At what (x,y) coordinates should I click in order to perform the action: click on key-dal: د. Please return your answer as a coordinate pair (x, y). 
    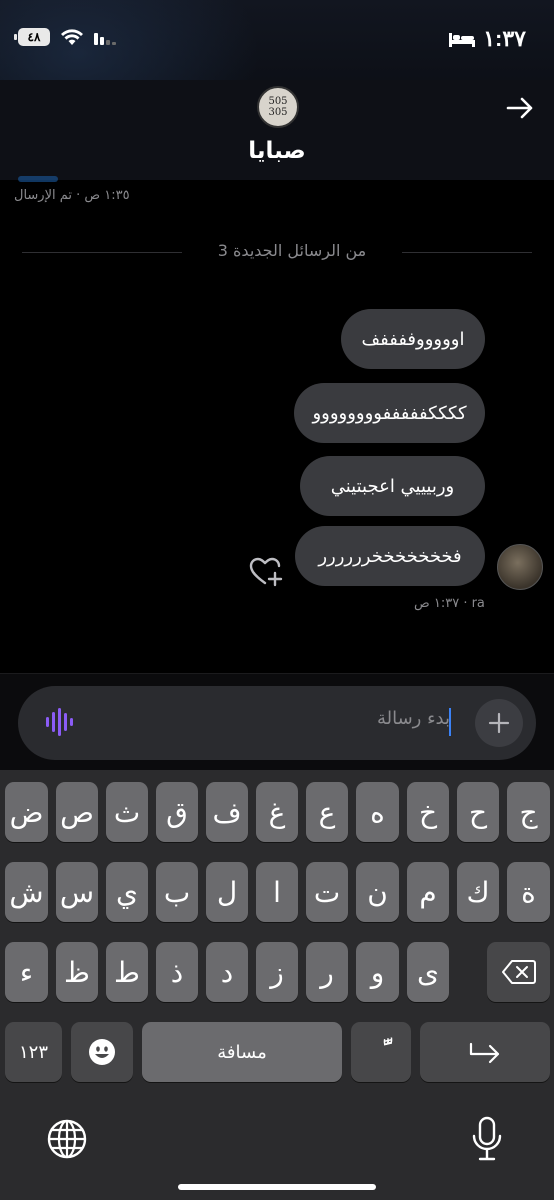
    Looking at the image, I should click on (227, 972).